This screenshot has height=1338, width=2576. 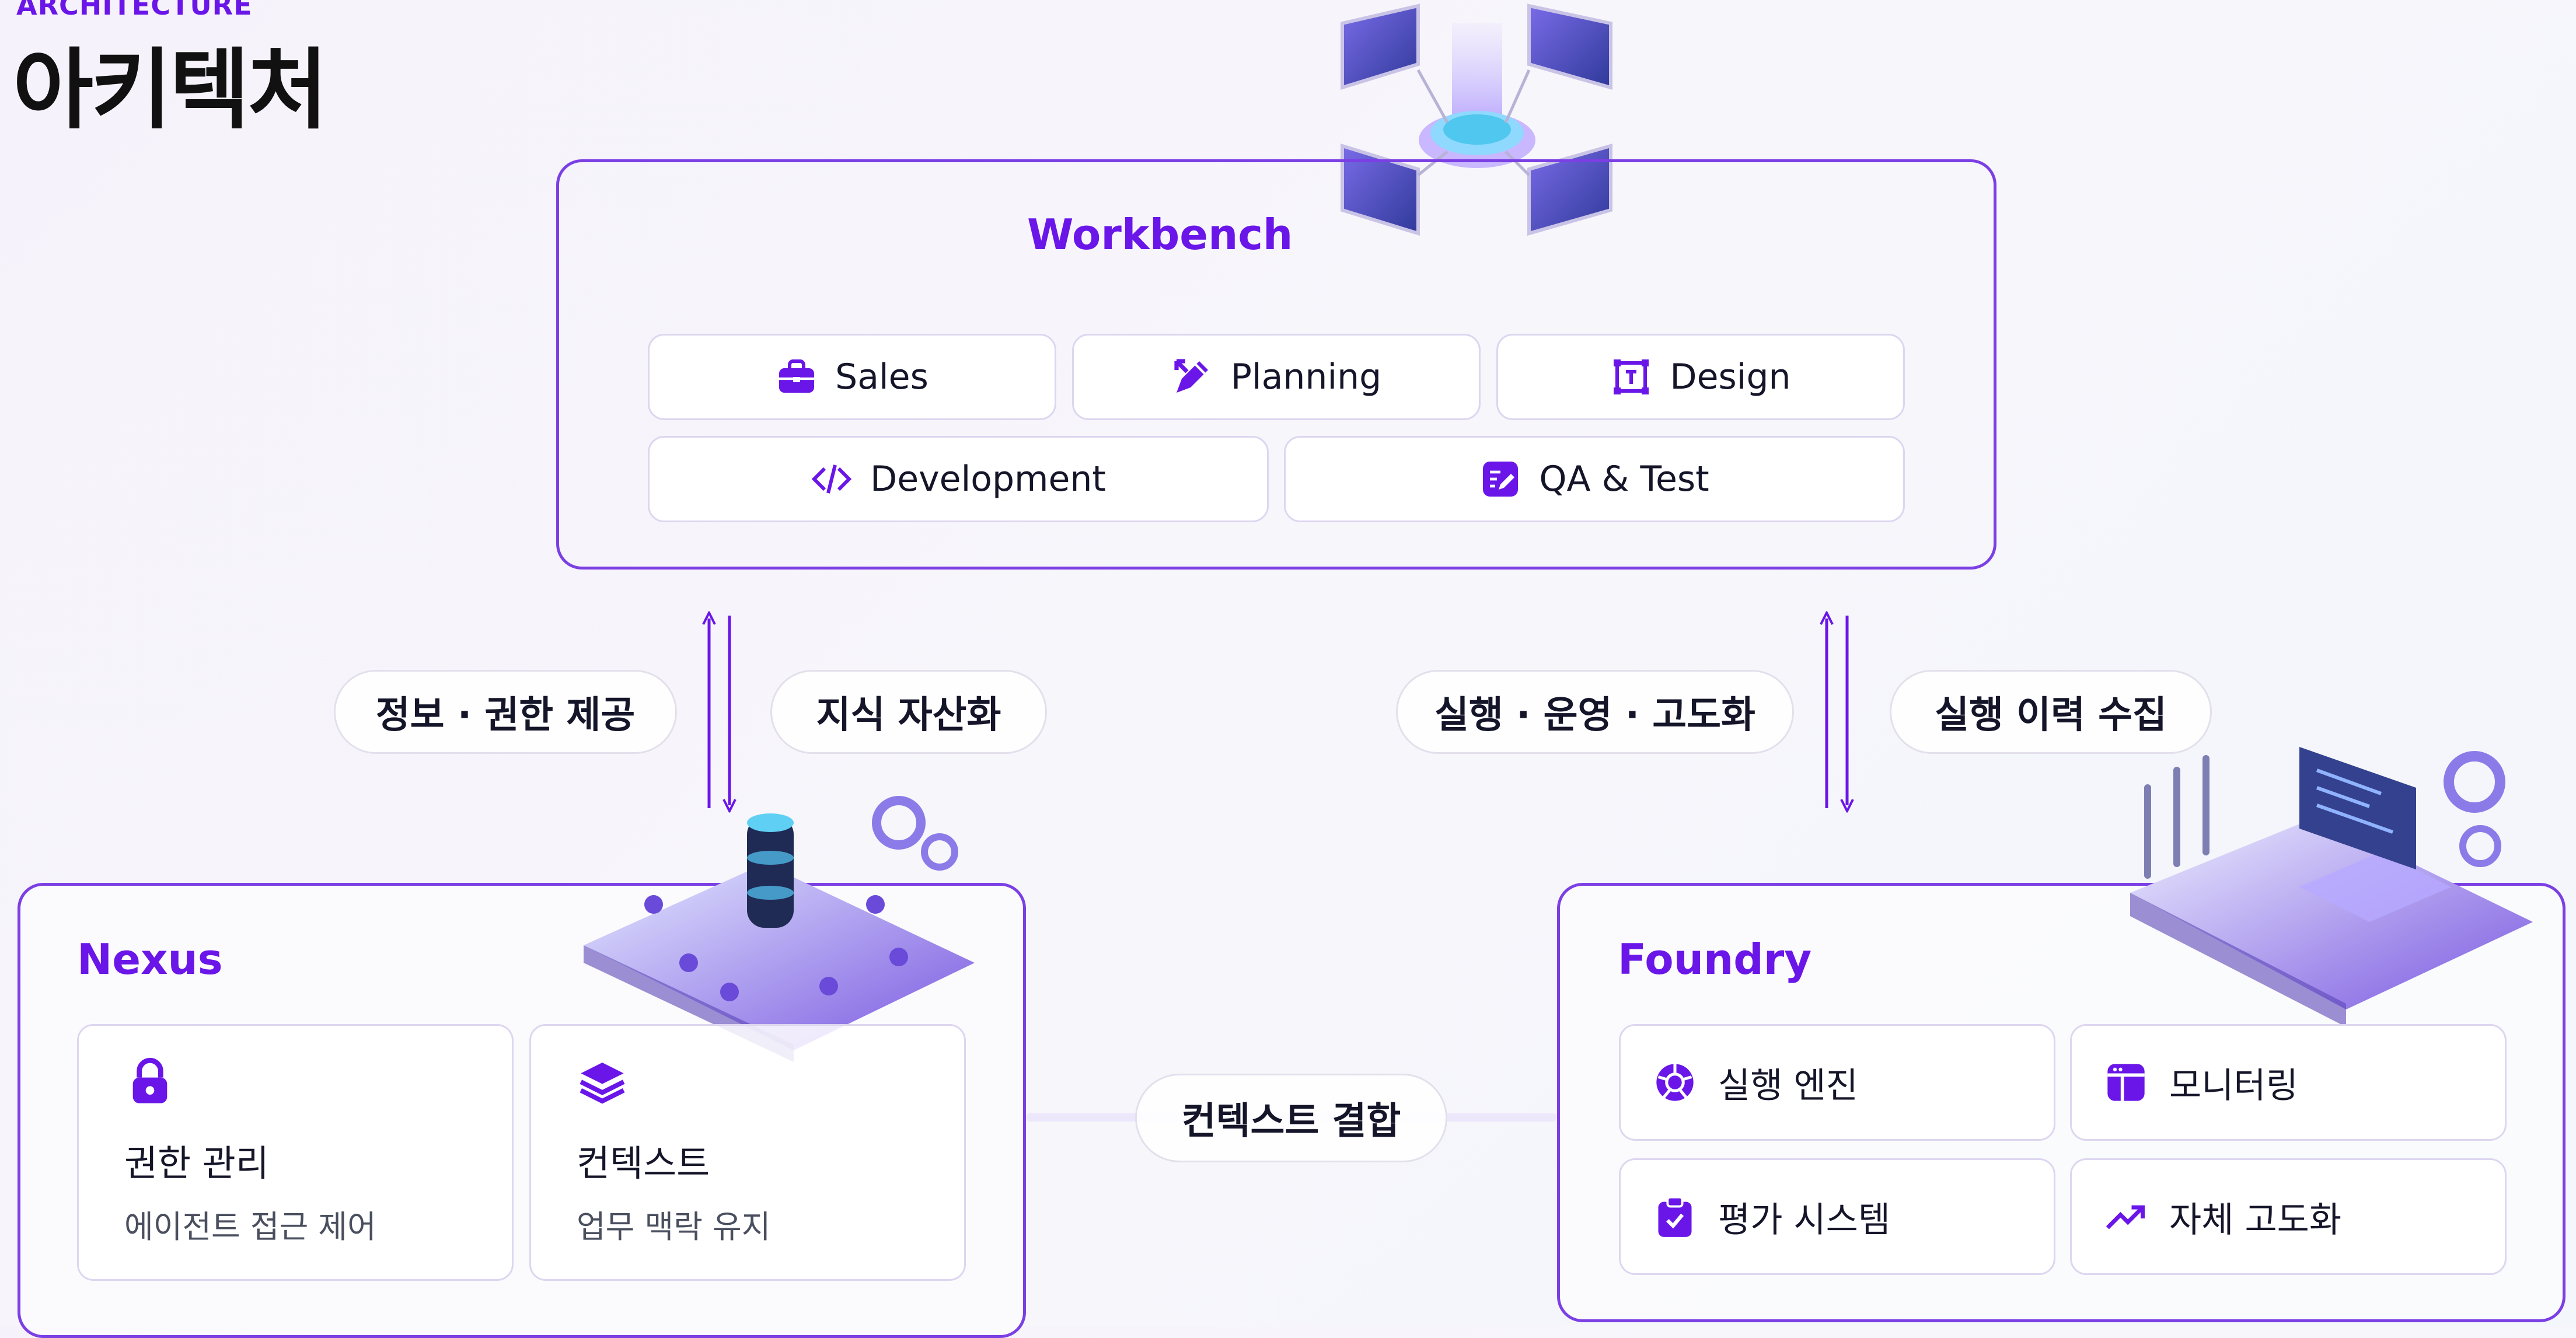 What do you see at coordinates (295, 1152) in the screenshot?
I see `nexus-card-permissions: 권한 관리 에이전트 접근 제어` at bounding box center [295, 1152].